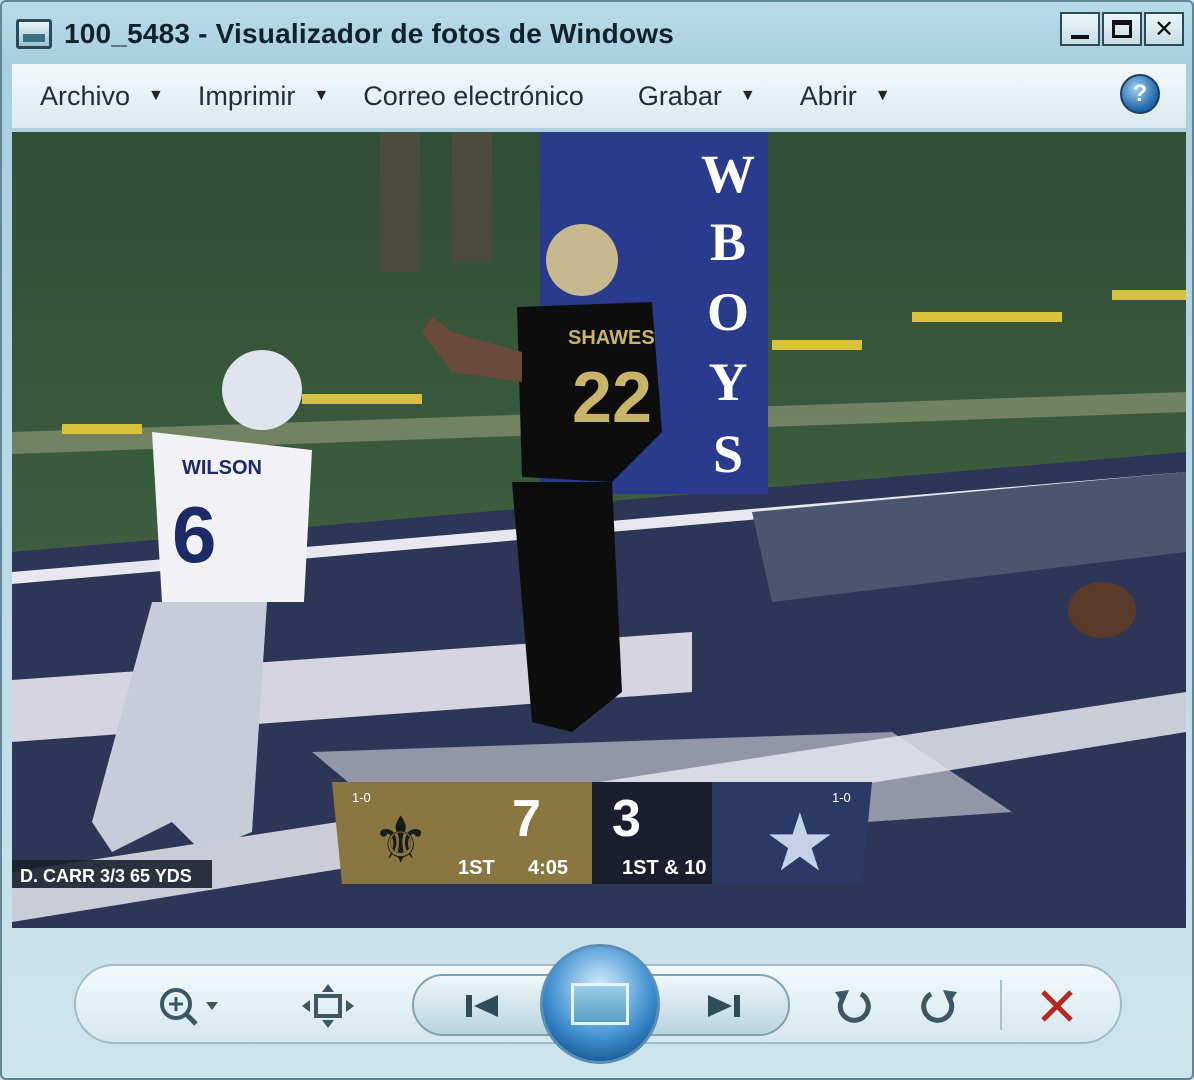  What do you see at coordinates (728, 242) in the screenshot?
I see `pylon-letter: B` at bounding box center [728, 242].